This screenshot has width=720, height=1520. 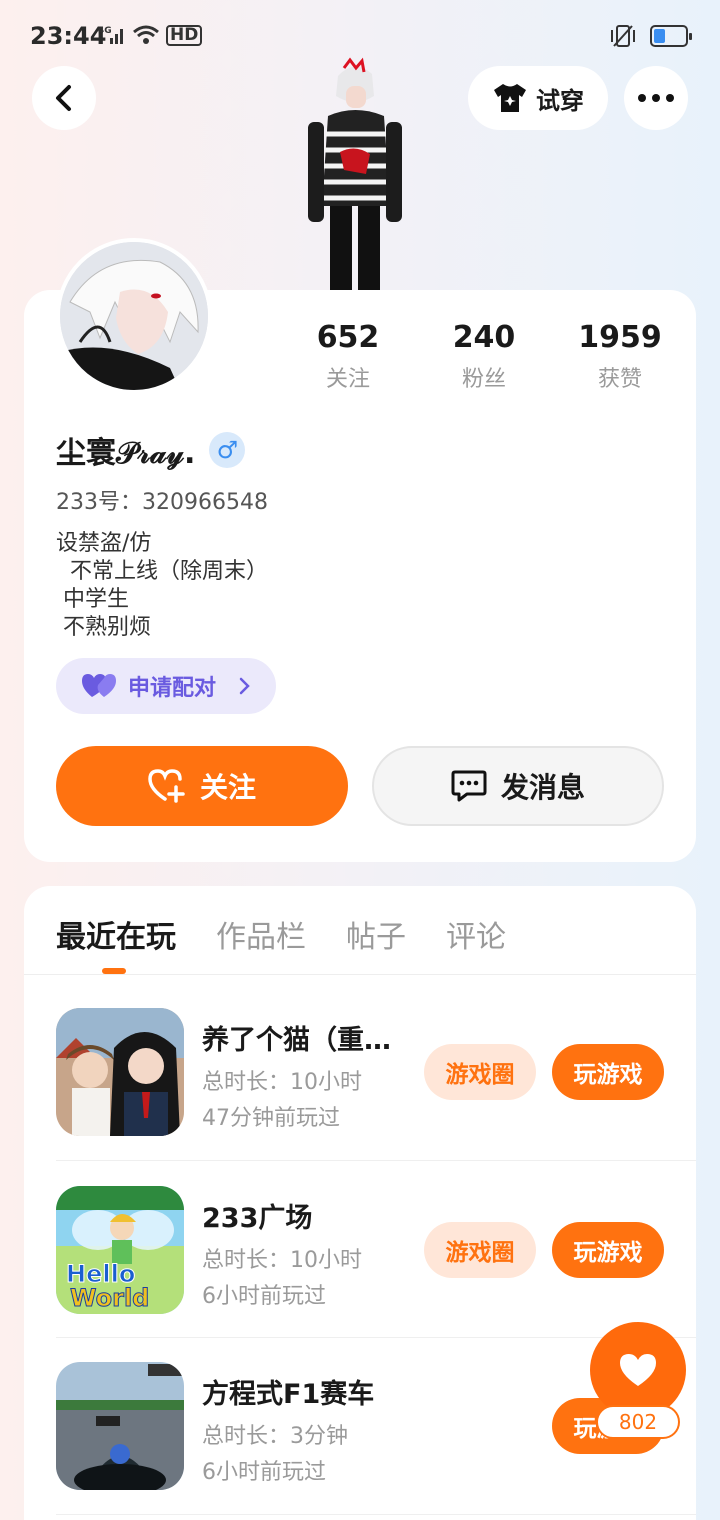 I want to click on game-title: 233广场, so click(x=257, y=1218).